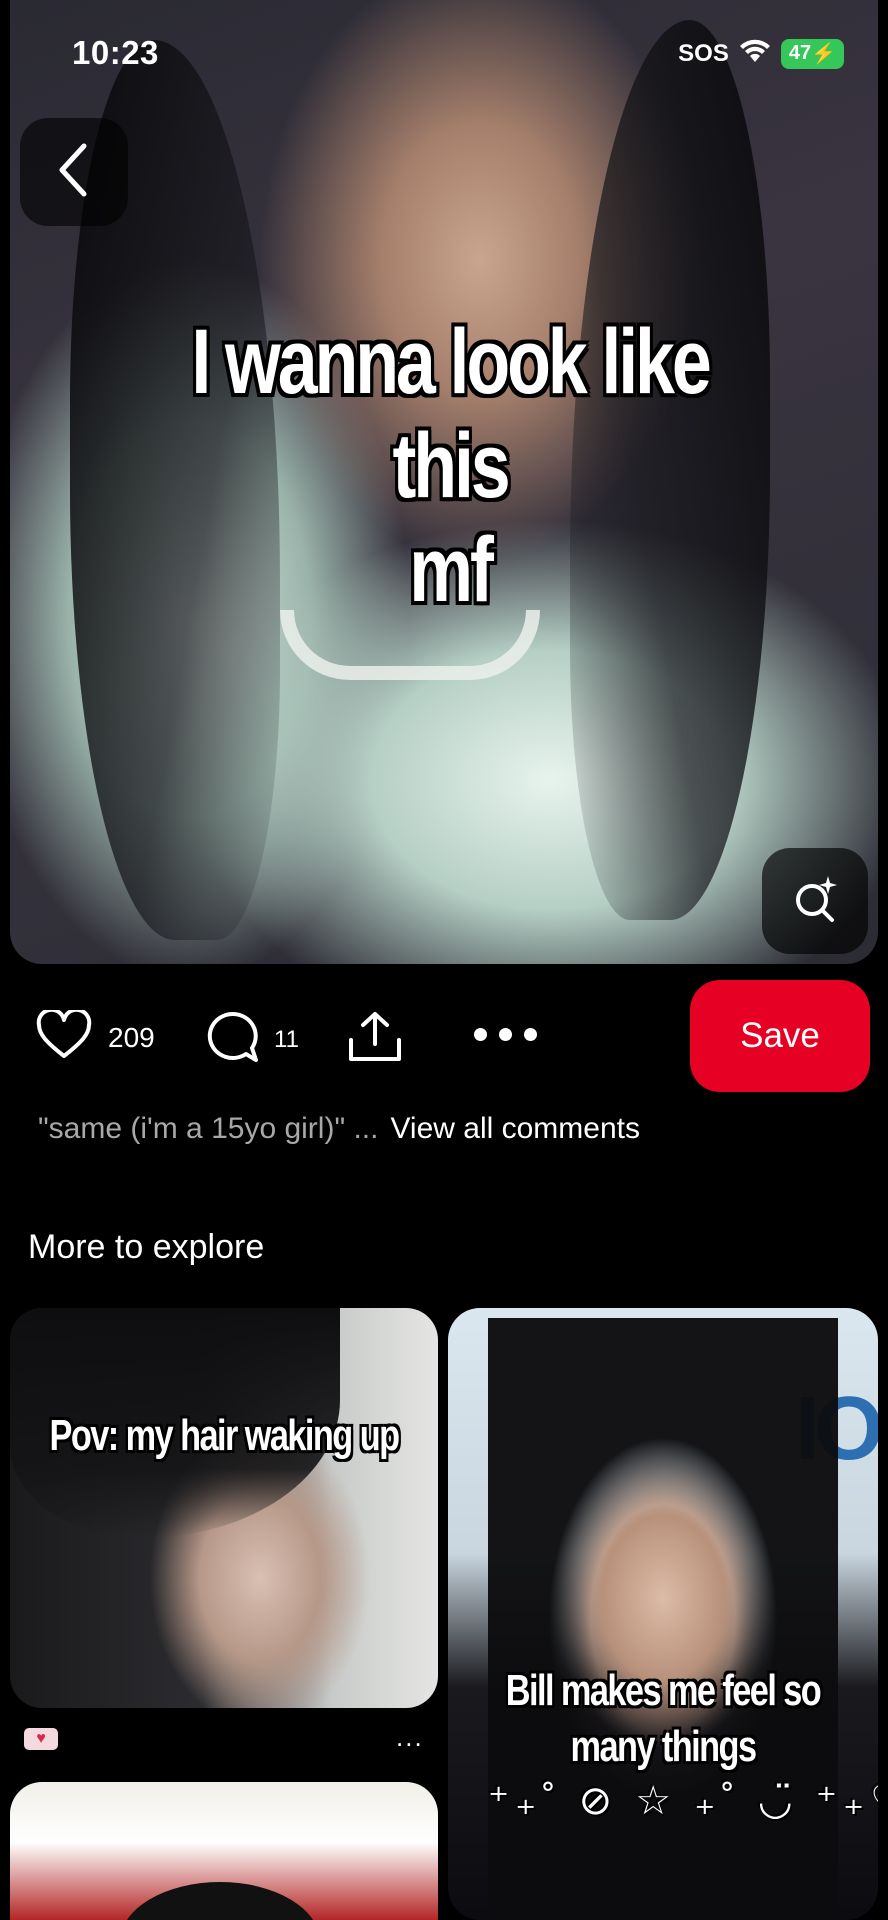 The width and height of the screenshot is (888, 1920). I want to click on more-options-button, so click(505, 1034).